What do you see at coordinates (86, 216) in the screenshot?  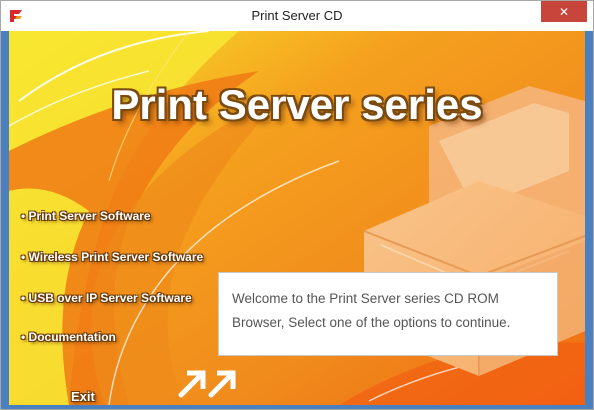 I see `menu-print-server-software: • Print Server Software` at bounding box center [86, 216].